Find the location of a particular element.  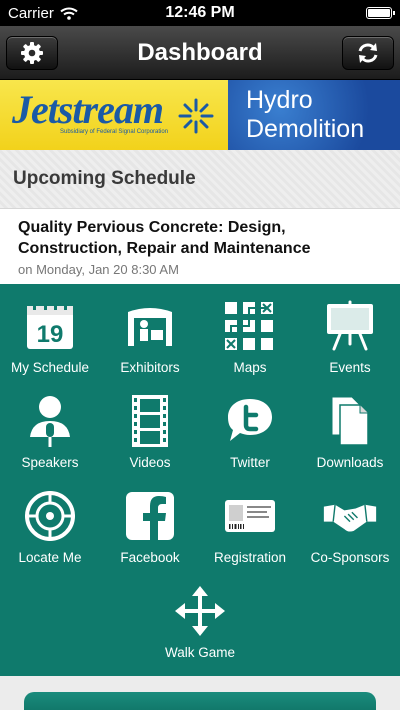

tile-my-schedule: 19 My Schedule is located at coordinates (50, 345).